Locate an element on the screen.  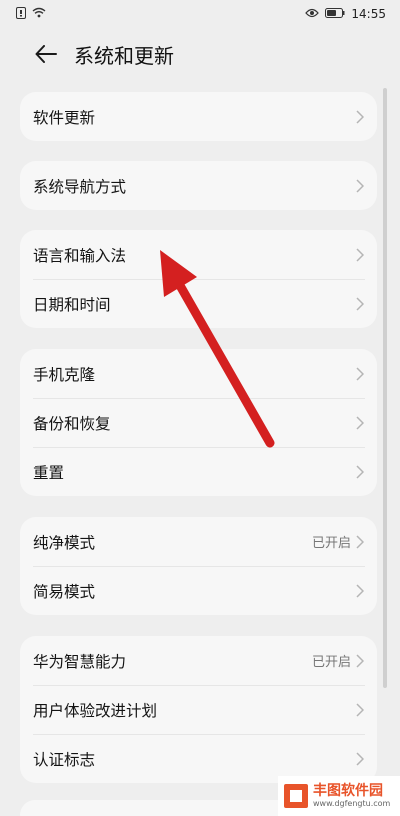
notification-icon is located at coordinates (21, 14).